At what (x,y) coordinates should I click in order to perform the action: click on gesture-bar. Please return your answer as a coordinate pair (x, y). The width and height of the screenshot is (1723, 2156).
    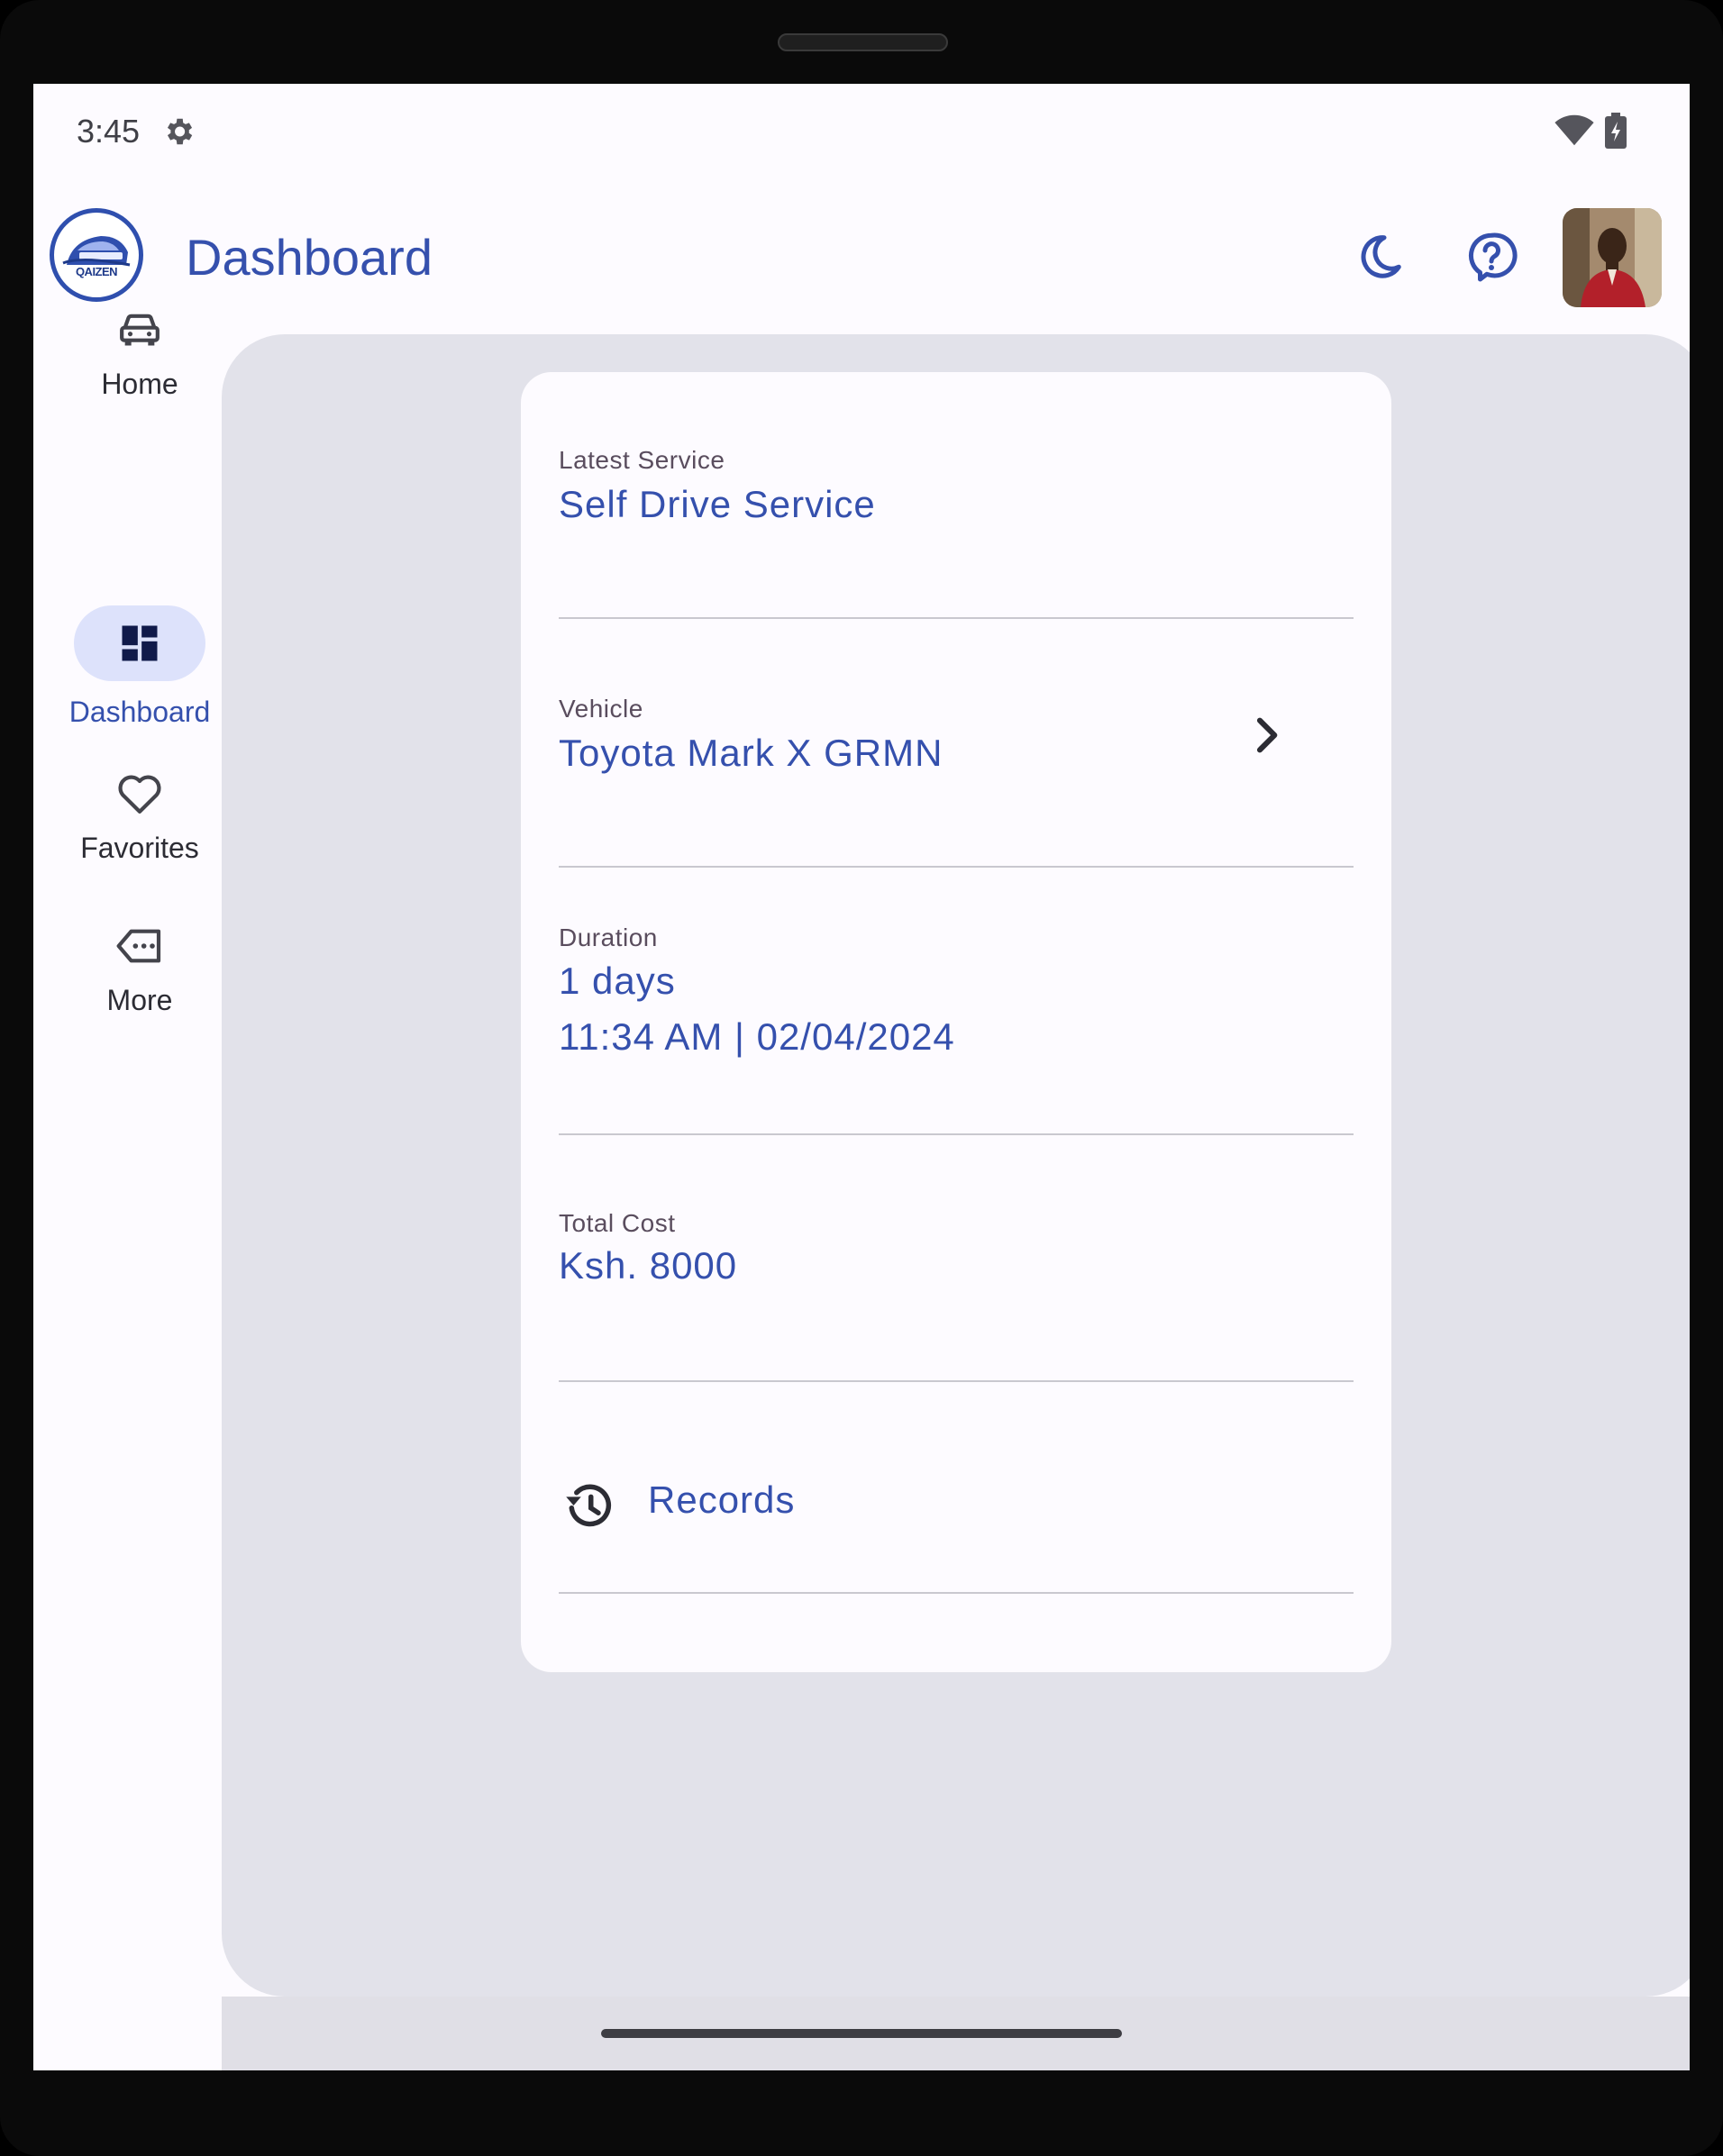
    Looking at the image, I should click on (861, 2033).